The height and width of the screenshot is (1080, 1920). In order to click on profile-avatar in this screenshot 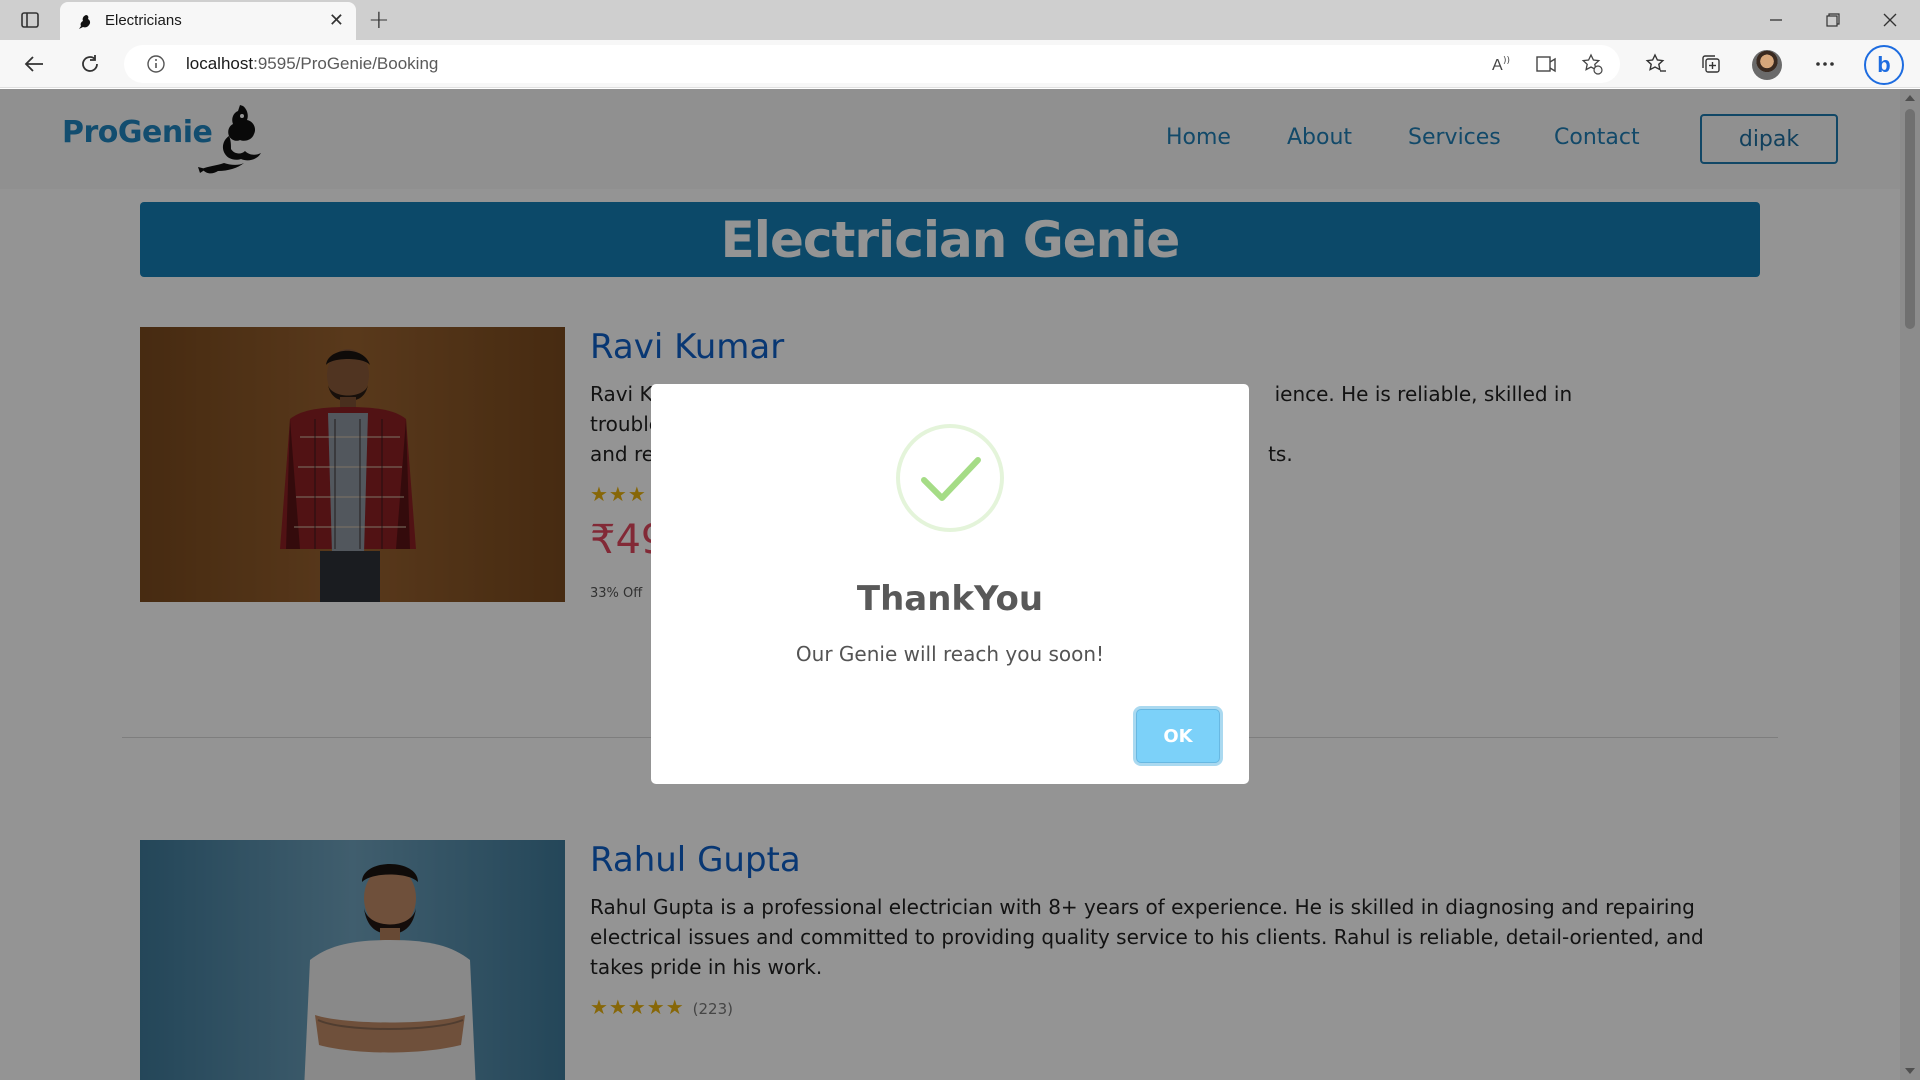, I will do `click(1767, 65)`.